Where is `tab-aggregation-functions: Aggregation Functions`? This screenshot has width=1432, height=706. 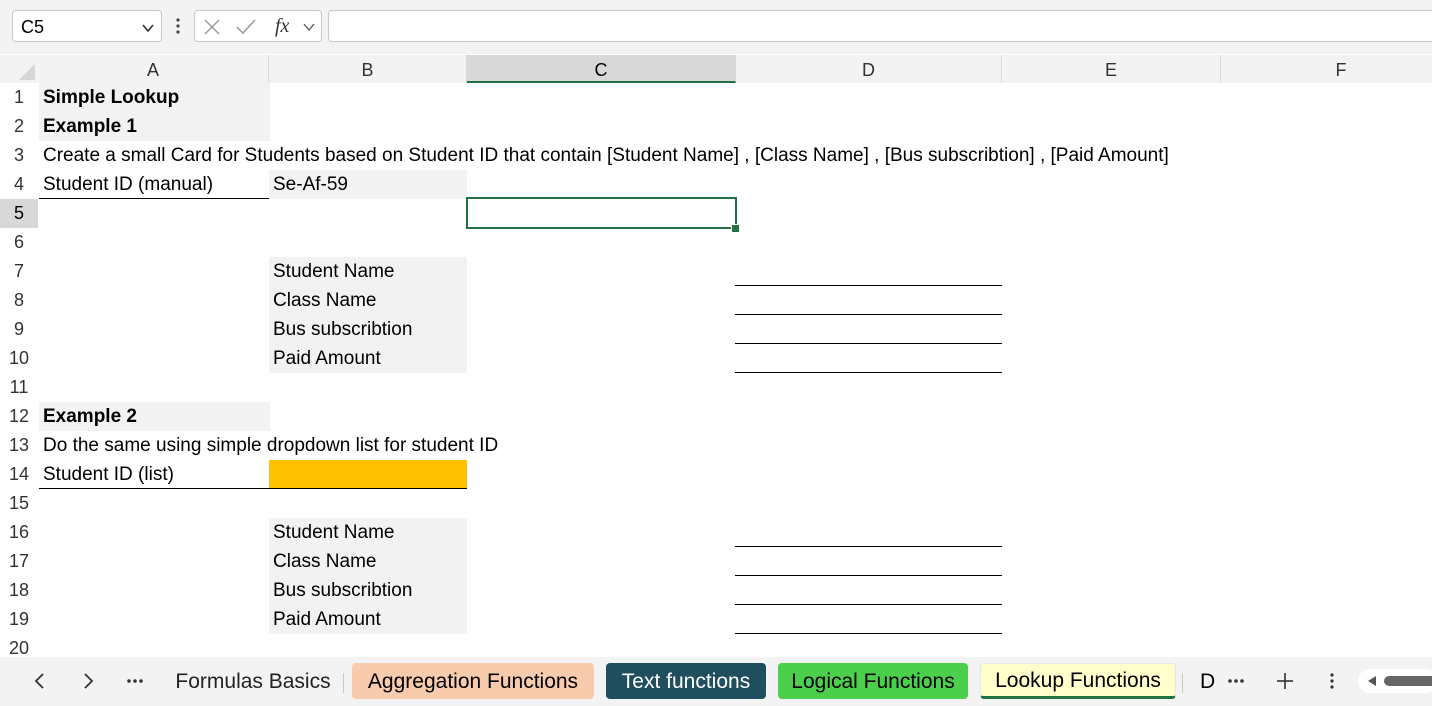
tab-aggregation-functions: Aggregation Functions is located at coordinates (473, 681).